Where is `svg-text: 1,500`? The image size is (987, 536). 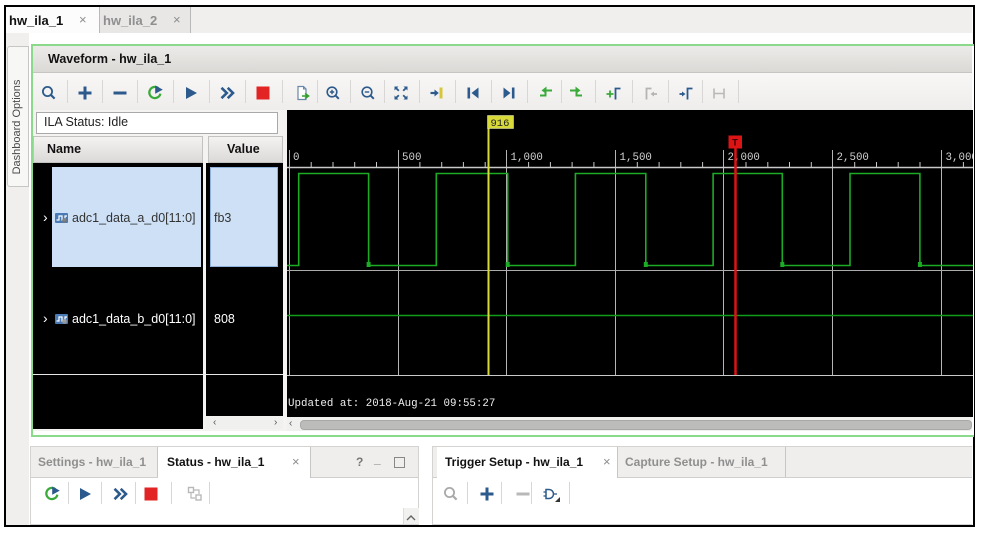
svg-text: 1,500 is located at coordinates (636, 158).